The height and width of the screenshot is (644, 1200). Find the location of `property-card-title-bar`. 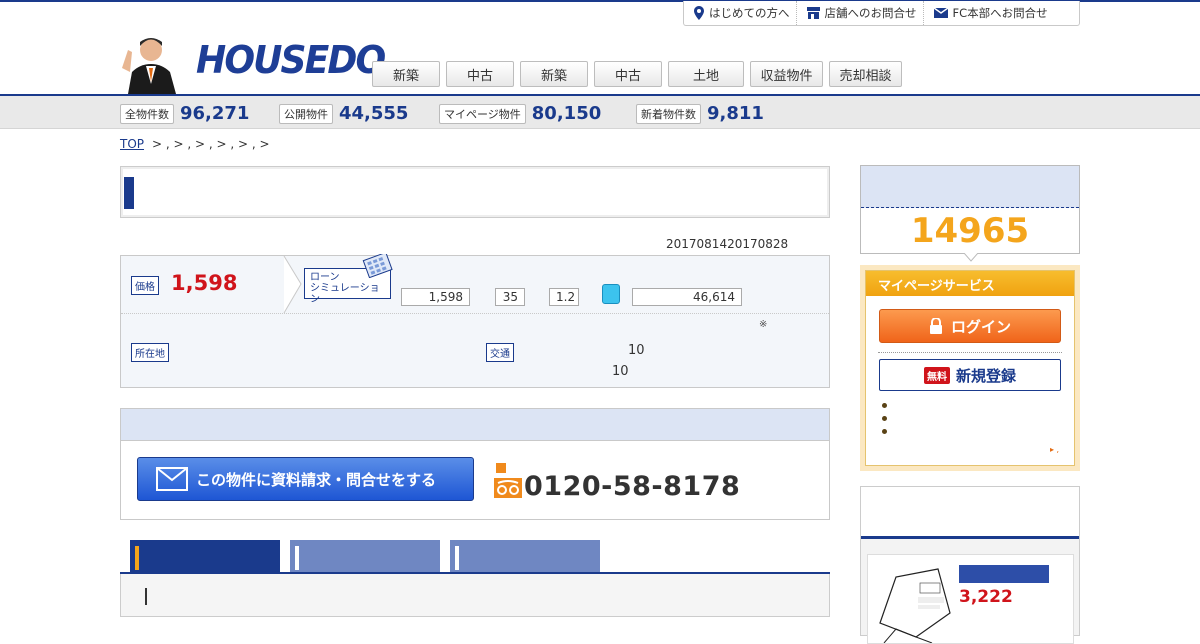

property-card-title-bar is located at coordinates (1004, 574).